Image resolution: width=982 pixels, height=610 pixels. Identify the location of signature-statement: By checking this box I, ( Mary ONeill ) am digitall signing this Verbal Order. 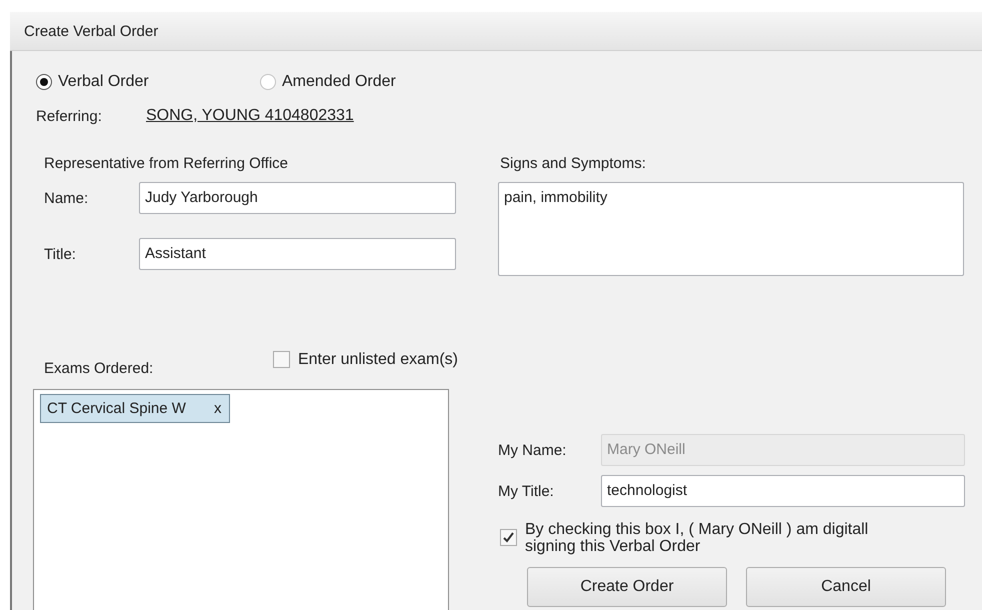
(696, 538).